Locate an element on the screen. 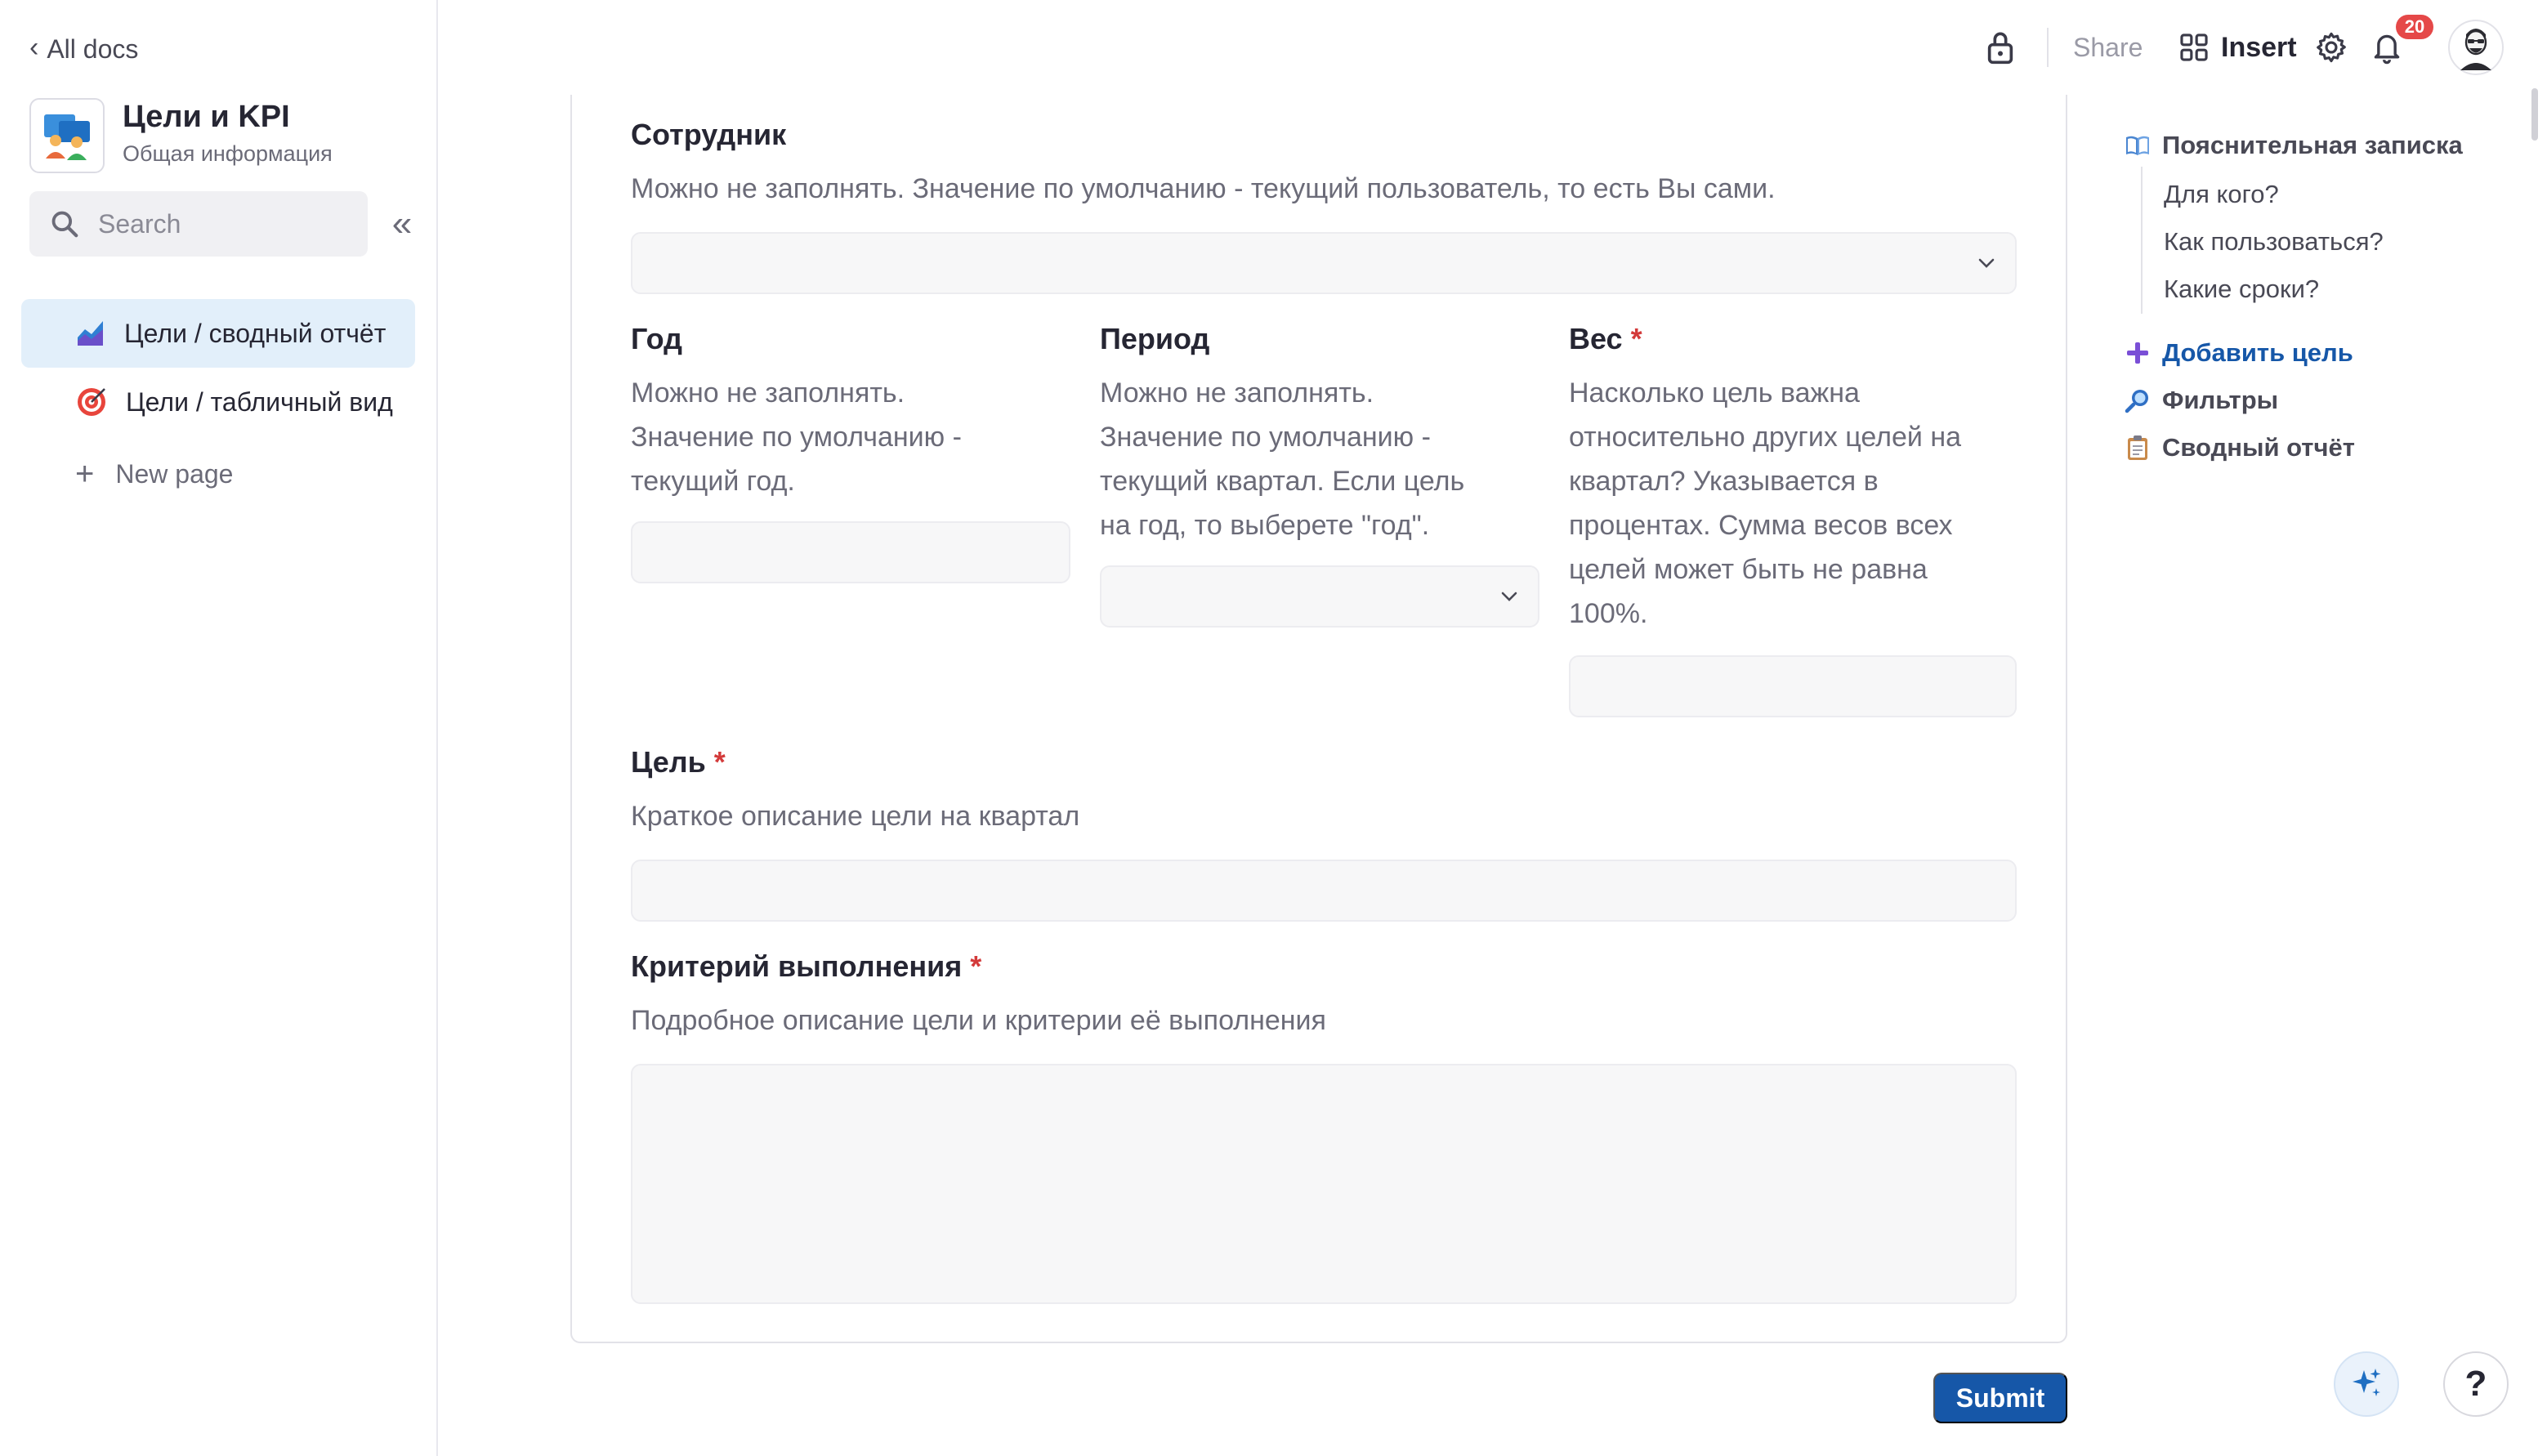  double-chevron-left-icon: « is located at coordinates (402, 223).